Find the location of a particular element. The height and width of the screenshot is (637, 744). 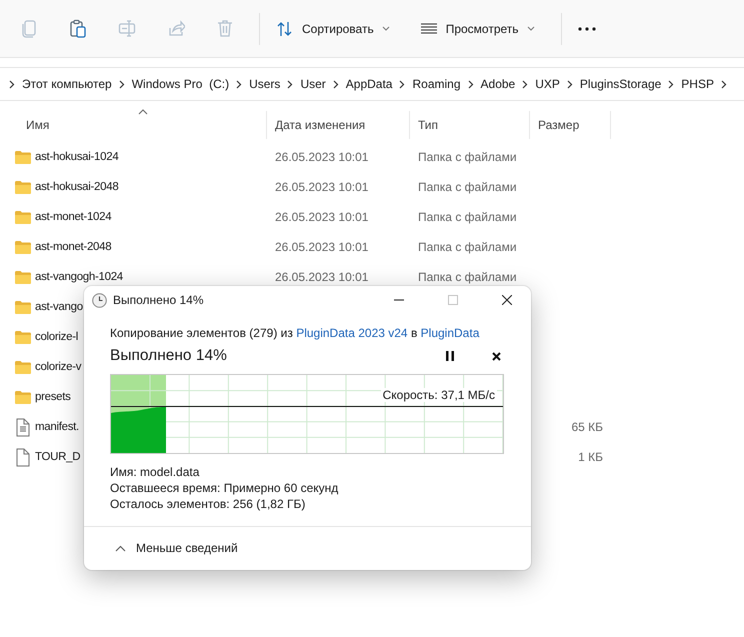

document-icon is located at coordinates (23, 457).